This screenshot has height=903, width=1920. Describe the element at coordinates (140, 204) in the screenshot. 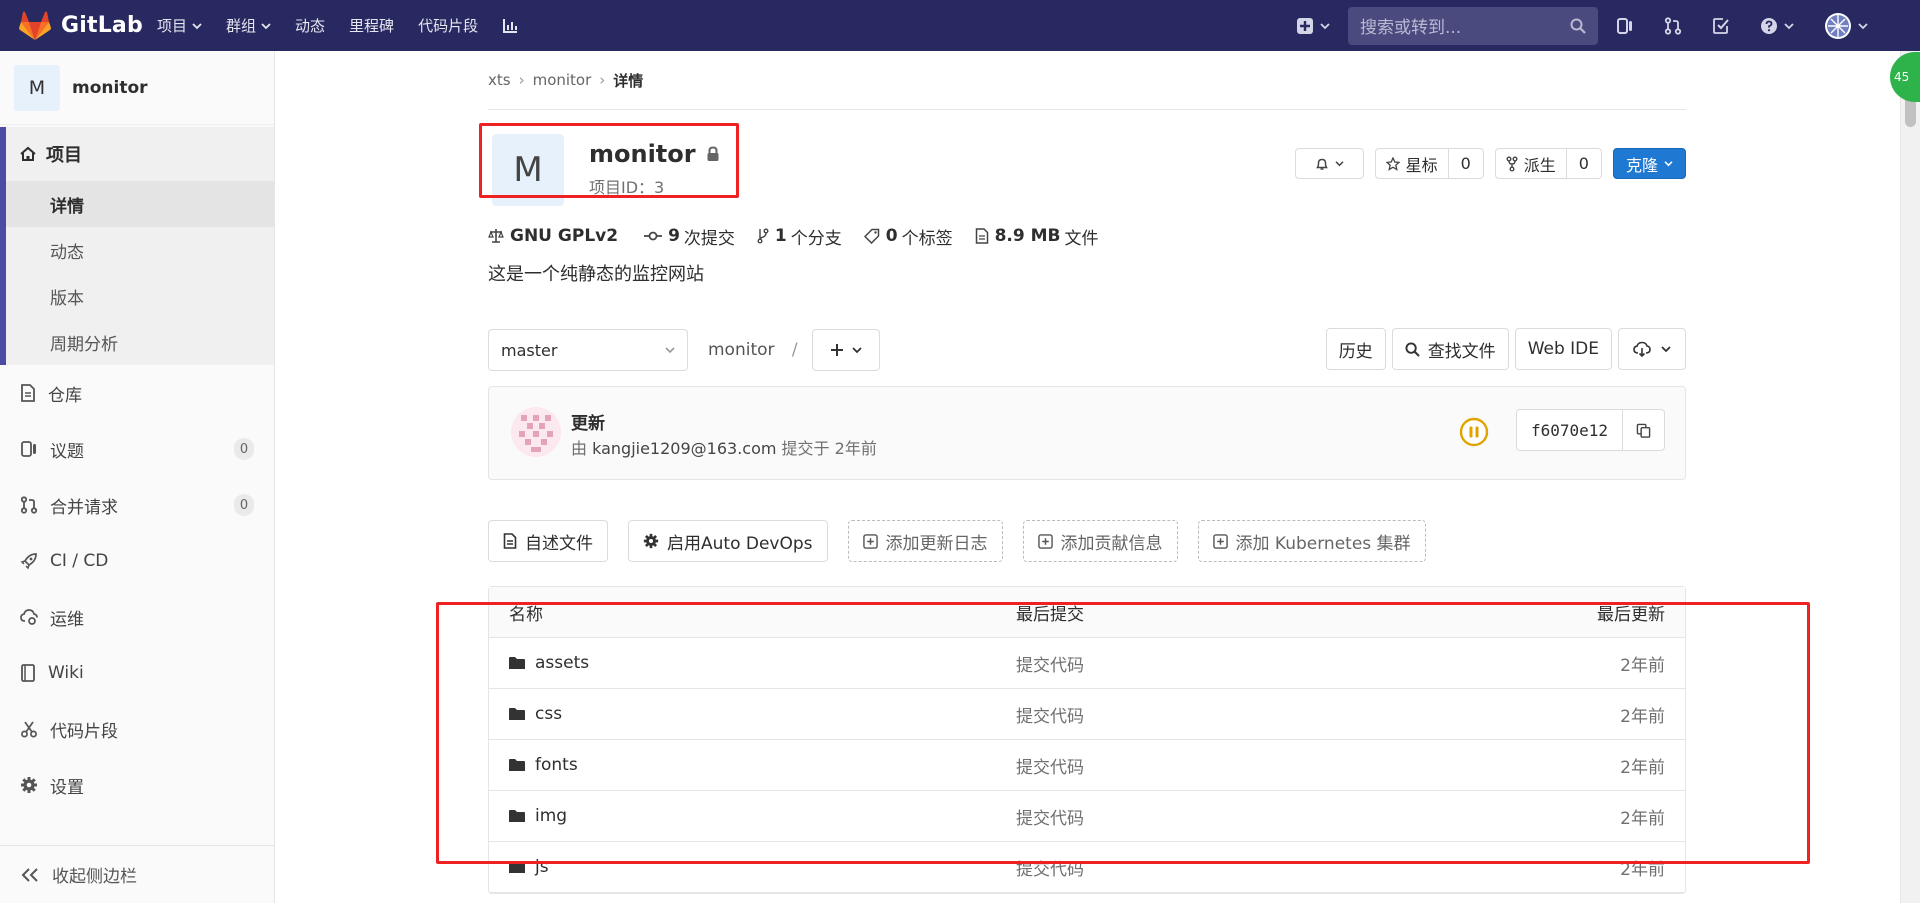

I see `sidebar-subitem-details: 详情` at that location.